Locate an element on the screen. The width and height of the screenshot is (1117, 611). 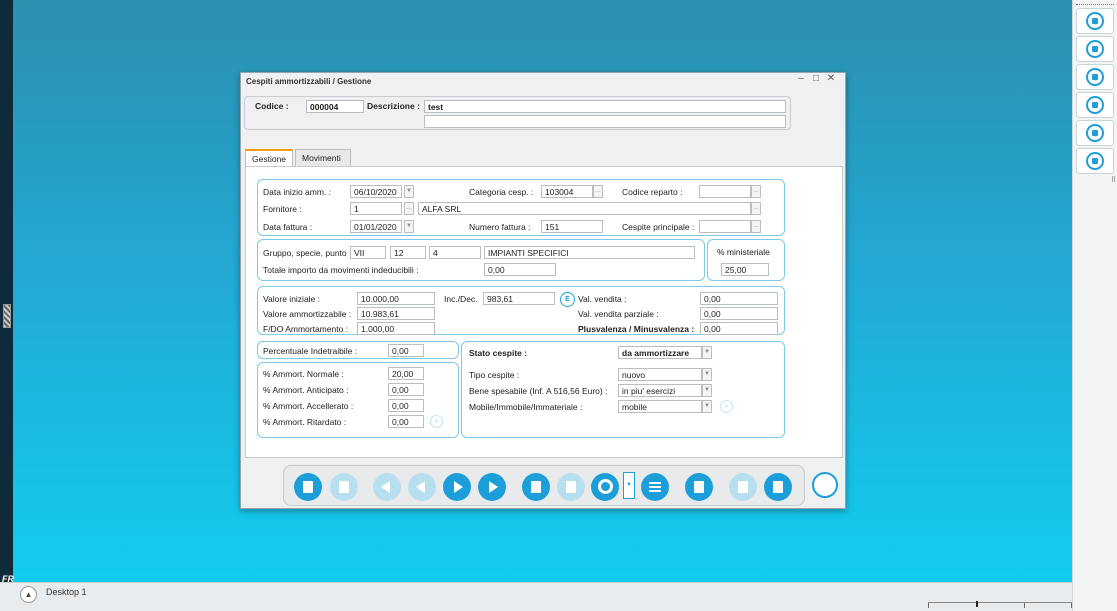
flag-icon is located at coordinates (1095, 49).